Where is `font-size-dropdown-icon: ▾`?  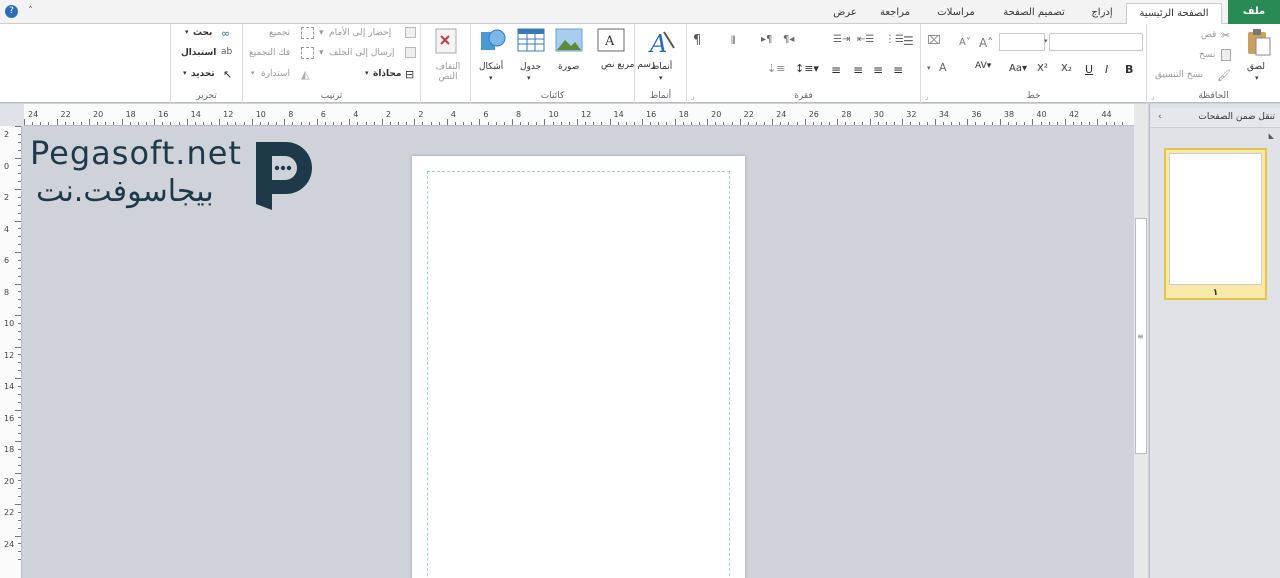
font-size-dropdown-icon: ▾ is located at coordinates (1046, 41).